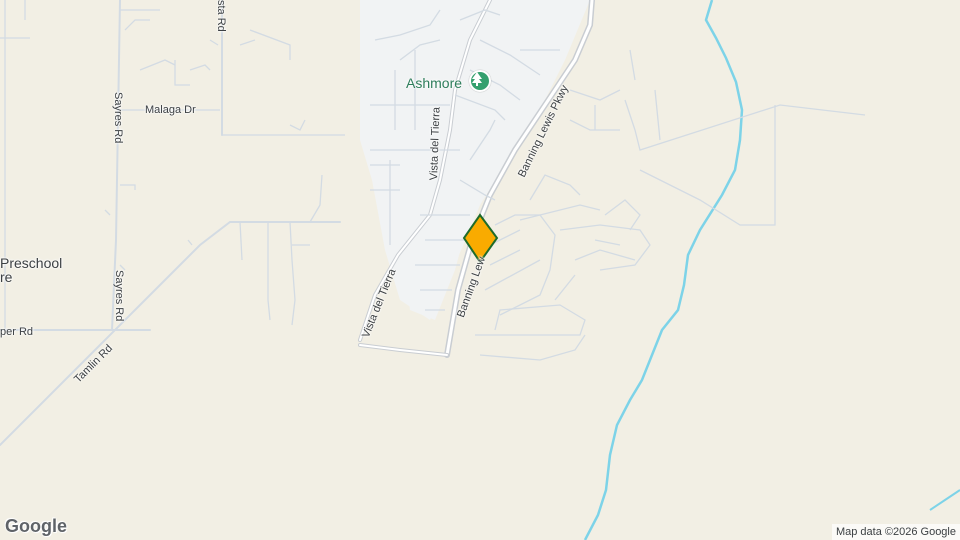 The width and height of the screenshot is (960, 540). I want to click on road-label-top-rd: sta Rd, so click(221, 16).